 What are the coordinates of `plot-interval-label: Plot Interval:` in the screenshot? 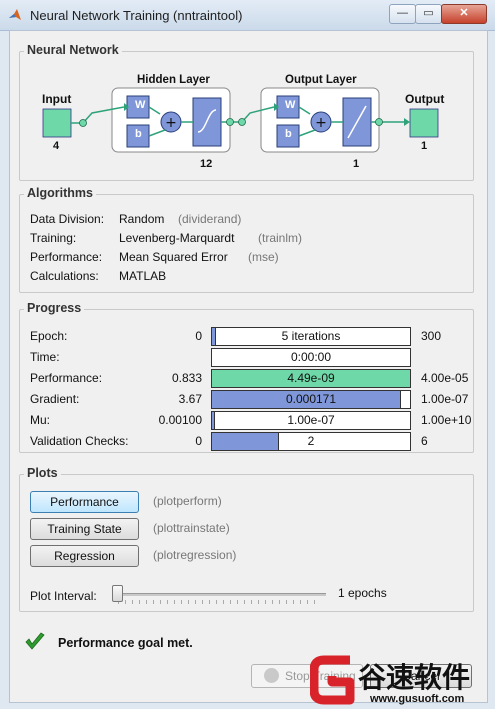 It's located at (63, 596).